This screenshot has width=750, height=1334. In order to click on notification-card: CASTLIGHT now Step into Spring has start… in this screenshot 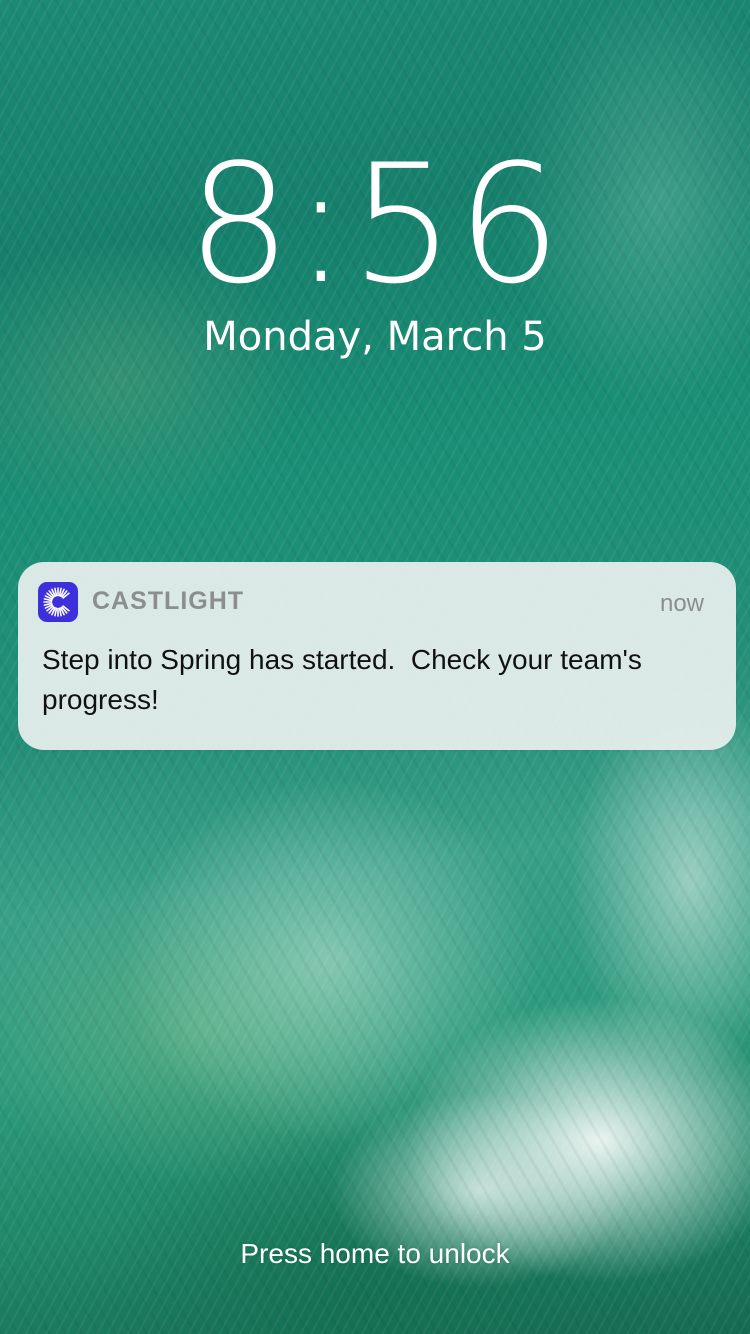, I will do `click(377, 656)`.